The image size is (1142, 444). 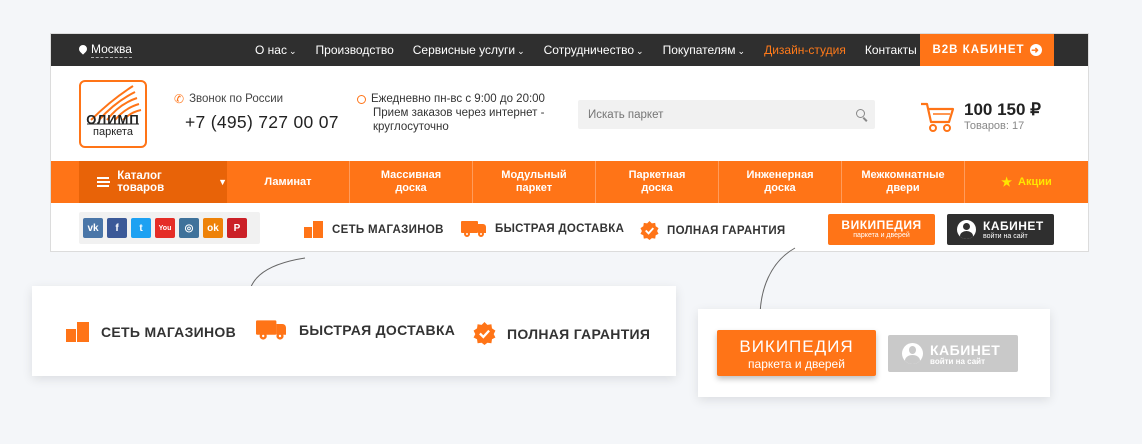 What do you see at coordinates (78, 332) in the screenshot?
I see `buildings-icon` at bounding box center [78, 332].